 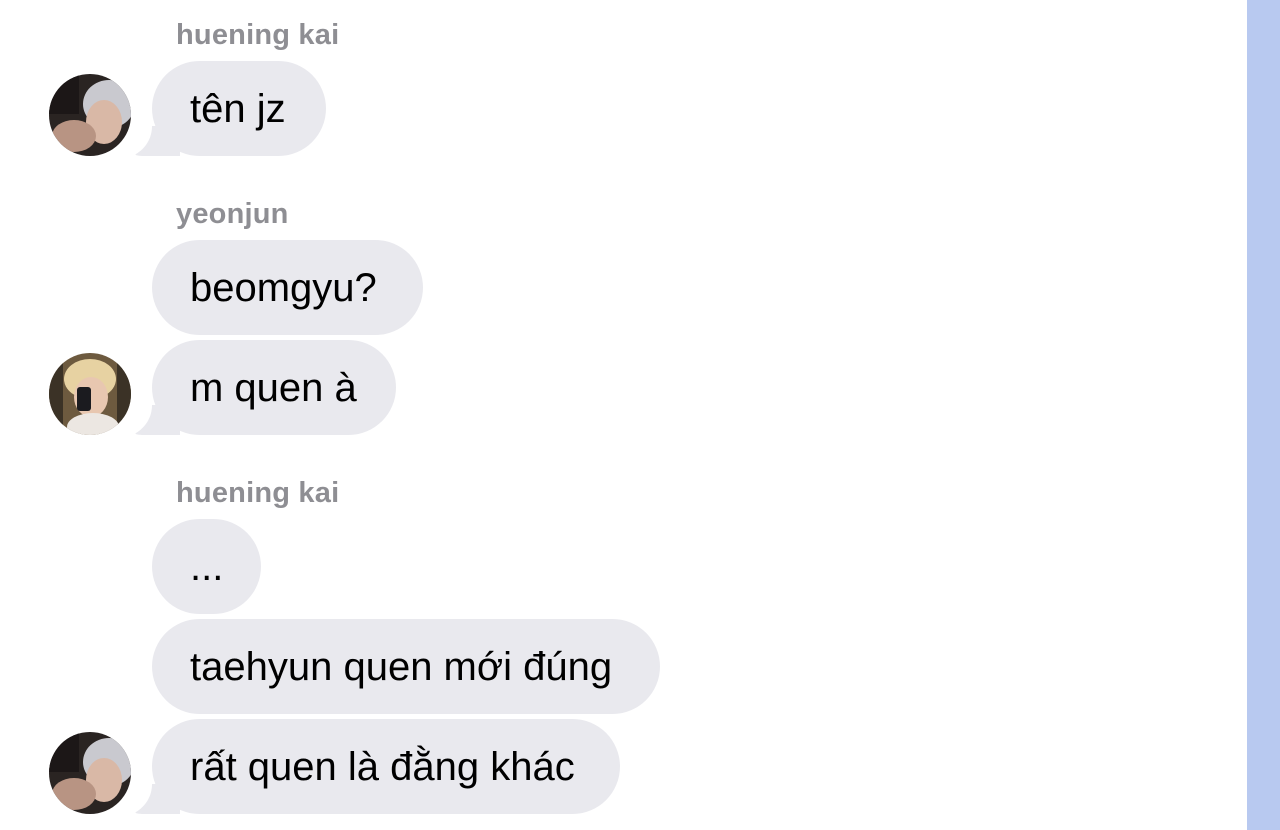 I want to click on sender-name: yeonjun, so click(x=232, y=214).